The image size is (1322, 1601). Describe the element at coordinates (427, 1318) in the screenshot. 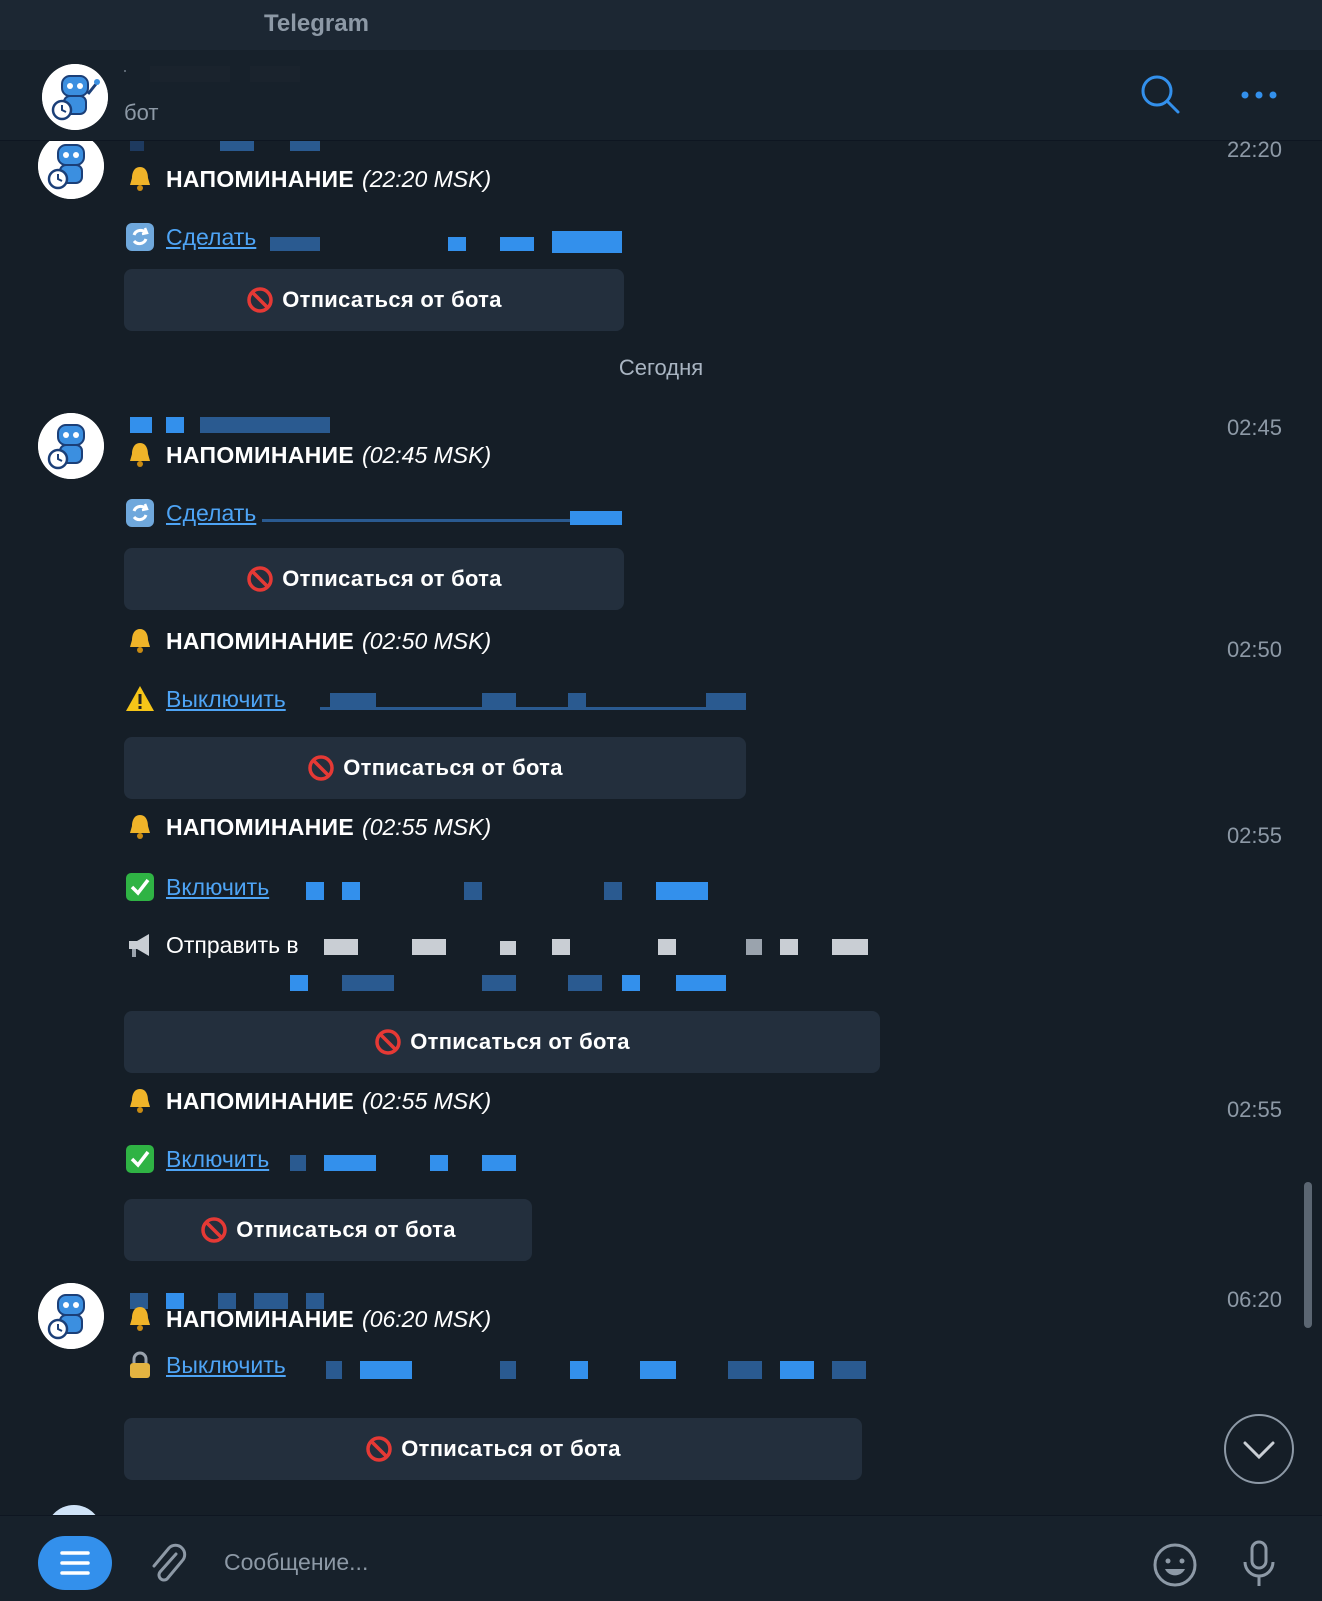

I see `reminder-time: (06:20 MSK)` at that location.